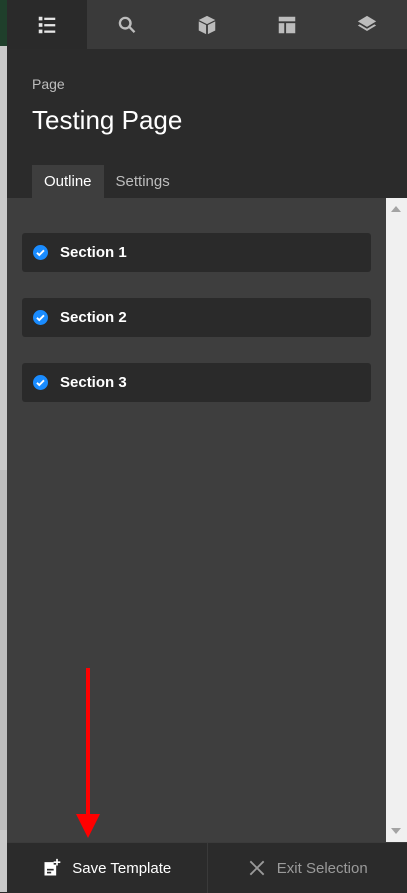  Describe the element at coordinates (196, 382) in the screenshot. I see `section-item-3: Section 3` at that location.